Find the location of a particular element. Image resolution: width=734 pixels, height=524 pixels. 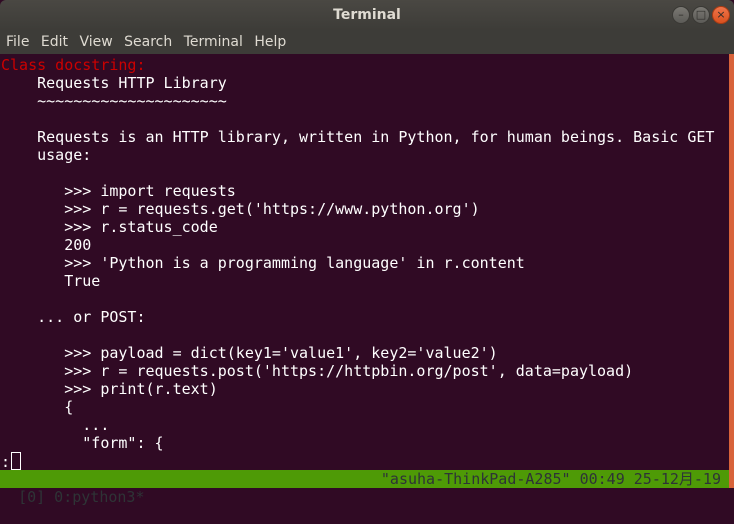

prompt-text: : is located at coordinates (6, 462).